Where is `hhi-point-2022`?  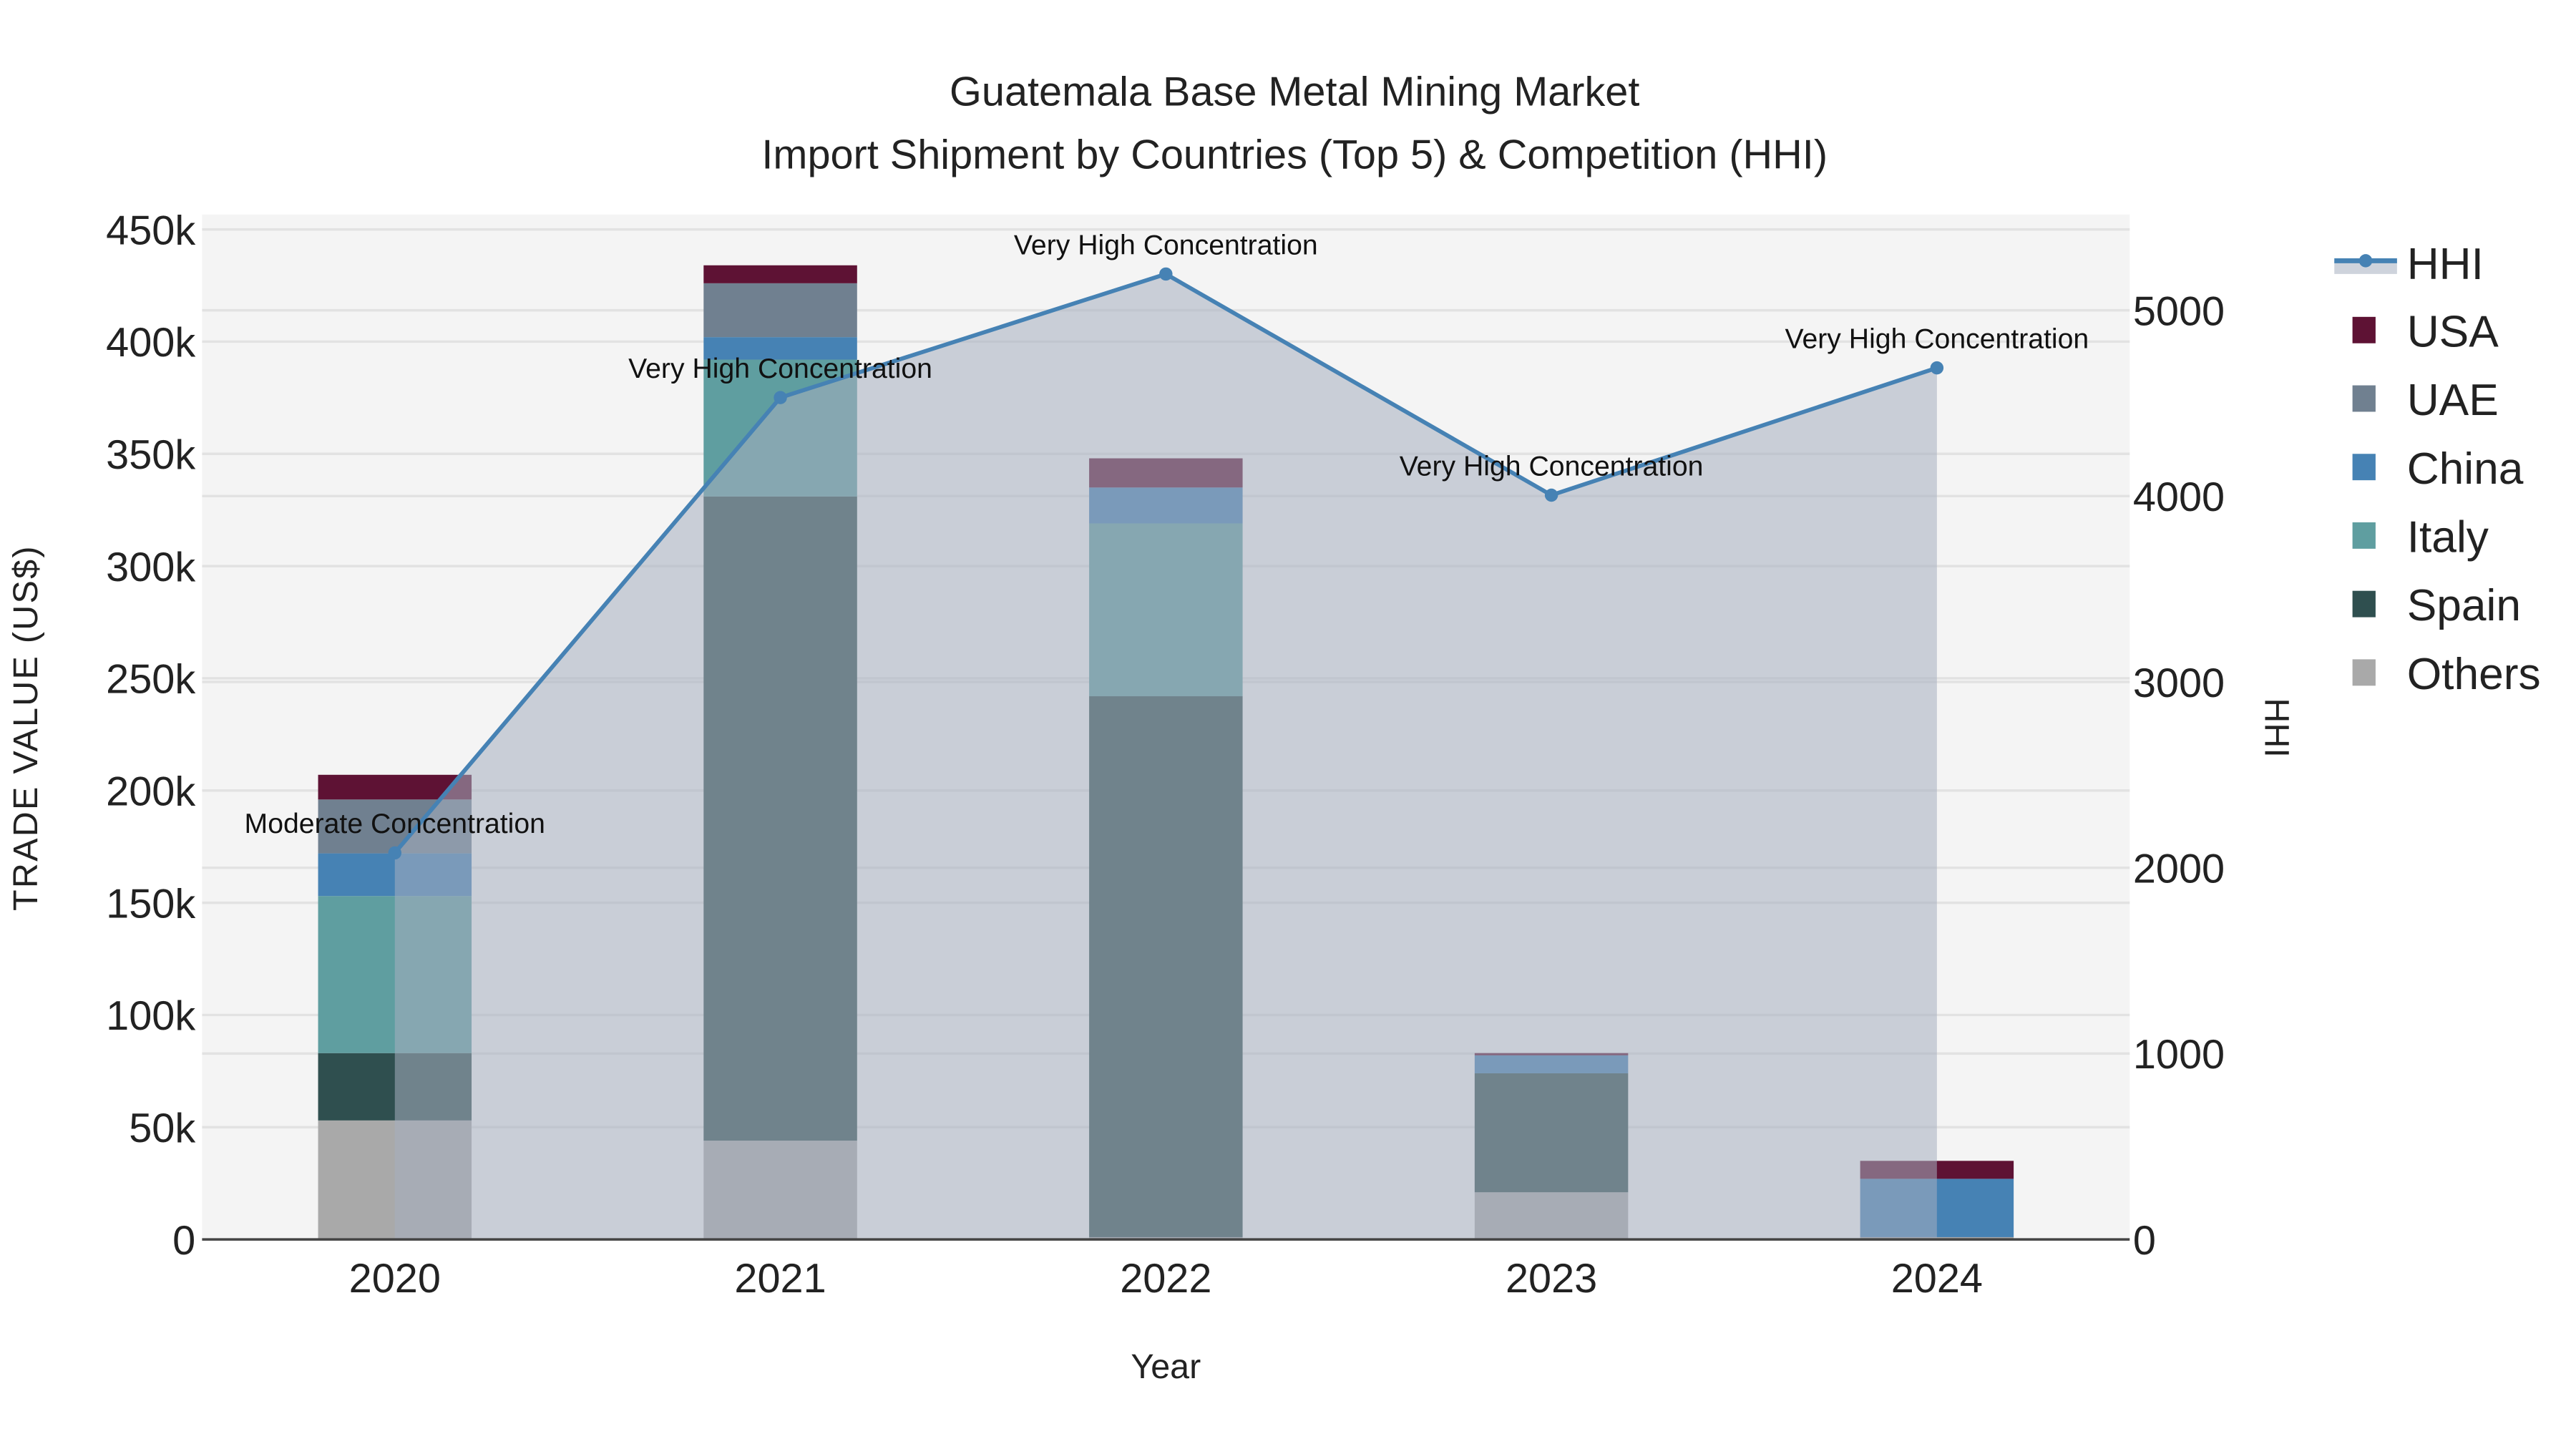
hhi-point-2022 is located at coordinates (1166, 274).